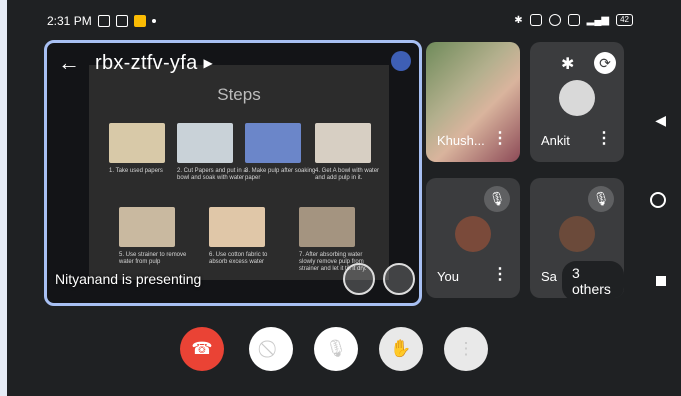 The width and height of the screenshot is (681, 396). Describe the element at coordinates (554, 20) in the screenshot. I see `alarm-icon` at that location.